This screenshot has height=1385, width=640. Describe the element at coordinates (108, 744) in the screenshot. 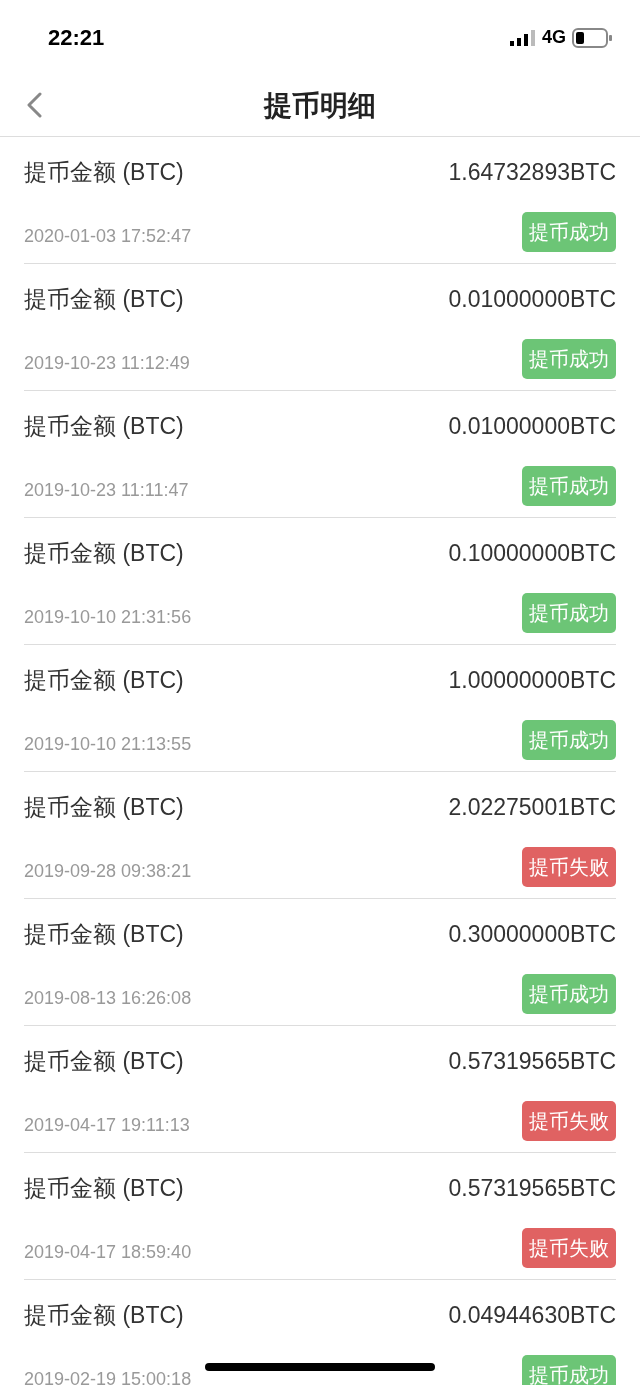

I see `timestamp: 2019-10-10 21:13:55` at that location.